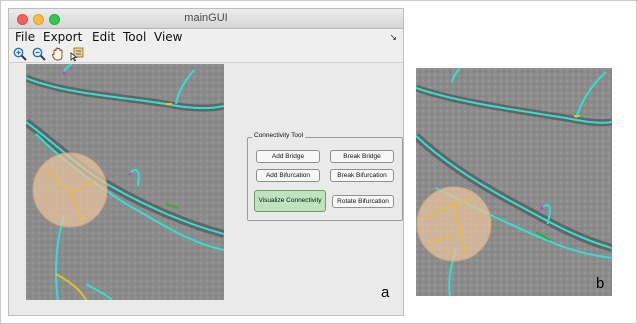 The width and height of the screenshot is (637, 324). I want to click on add-bridge-button: Add Bridge, so click(288, 156).